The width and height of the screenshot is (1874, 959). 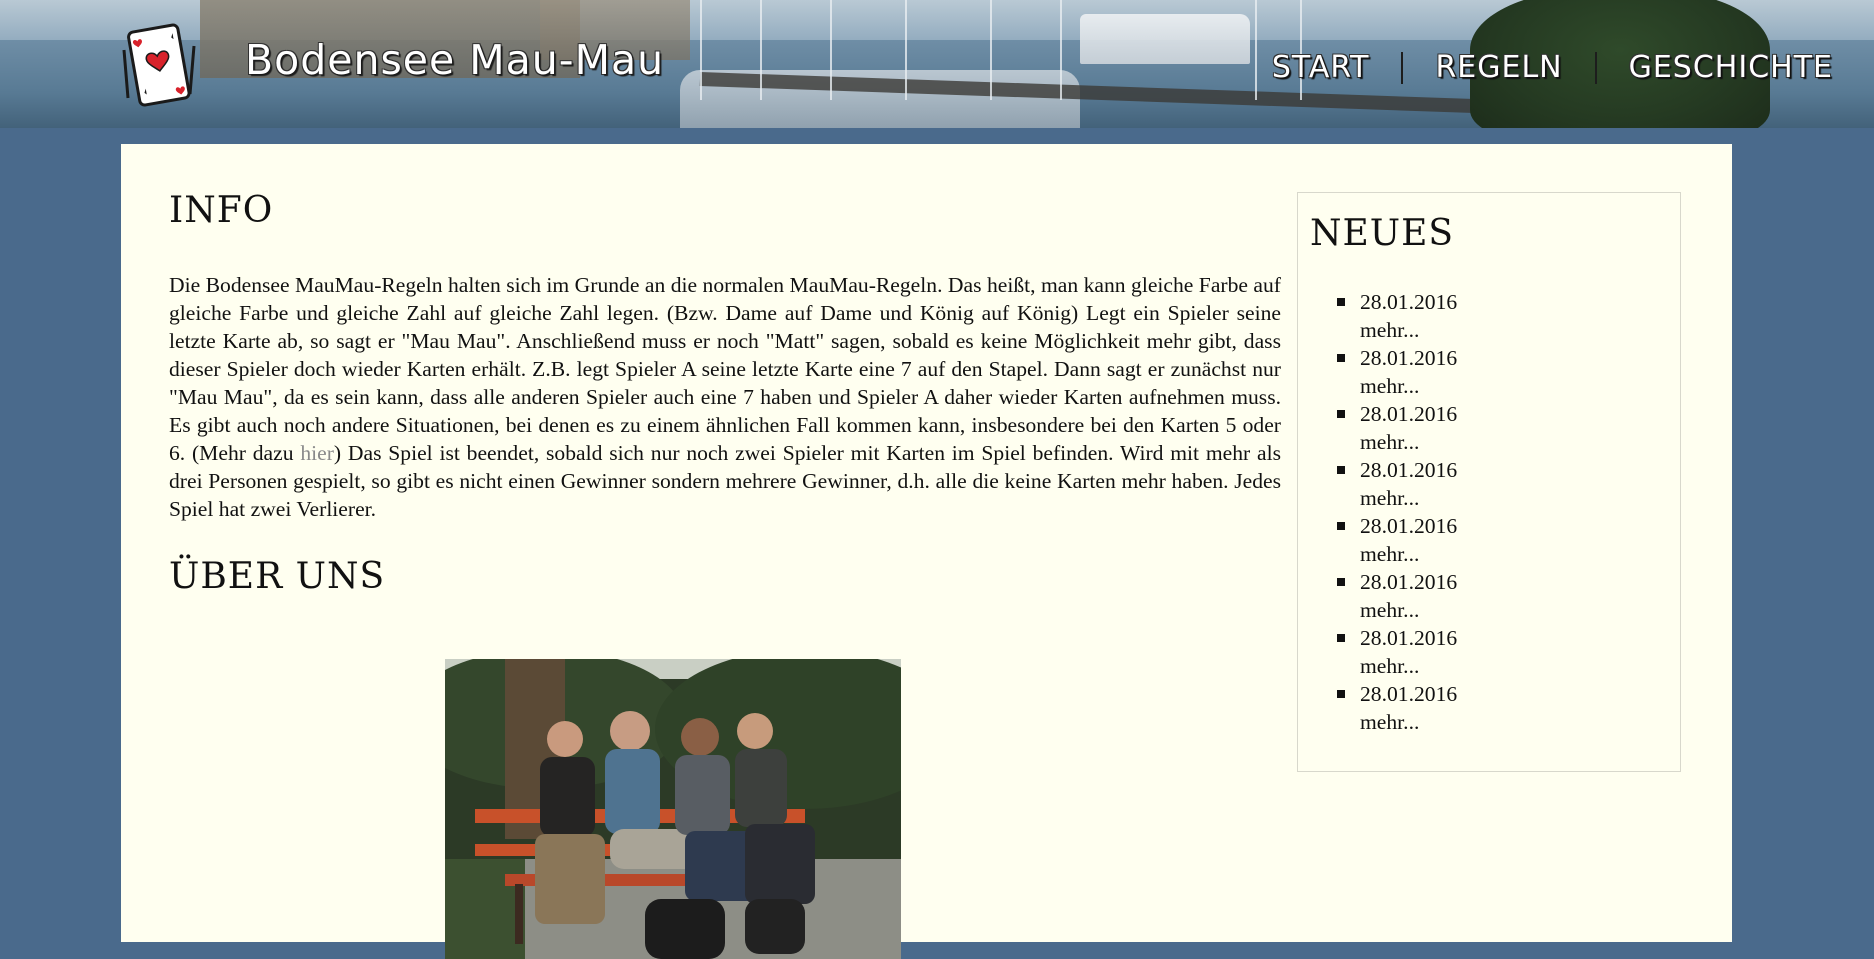 What do you see at coordinates (1321, 67) in the screenshot?
I see `nav-start: START` at bounding box center [1321, 67].